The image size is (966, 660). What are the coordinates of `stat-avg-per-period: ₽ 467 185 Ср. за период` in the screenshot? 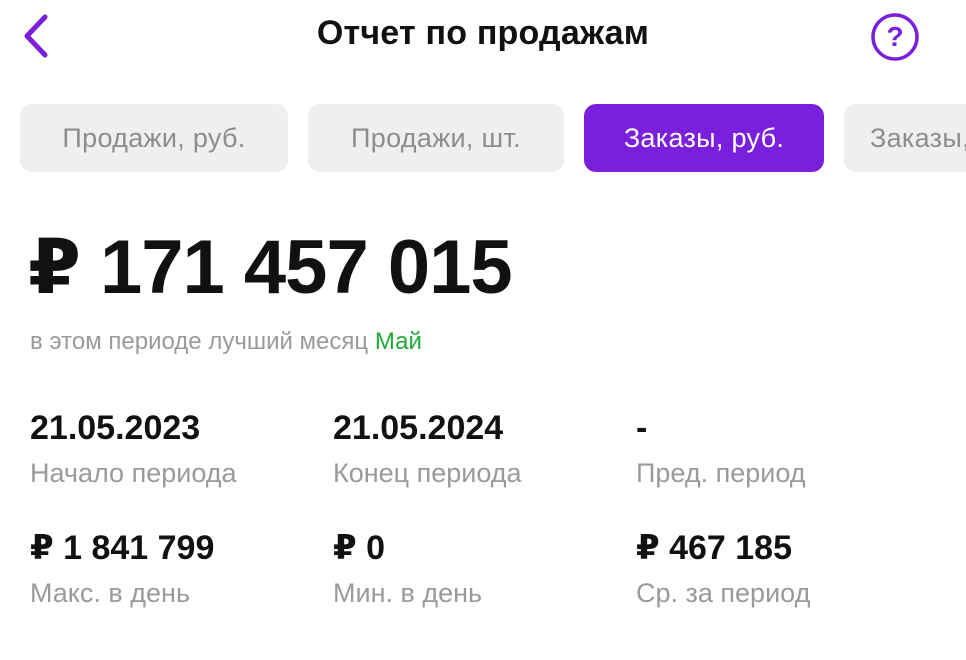 It's located at (723, 569).